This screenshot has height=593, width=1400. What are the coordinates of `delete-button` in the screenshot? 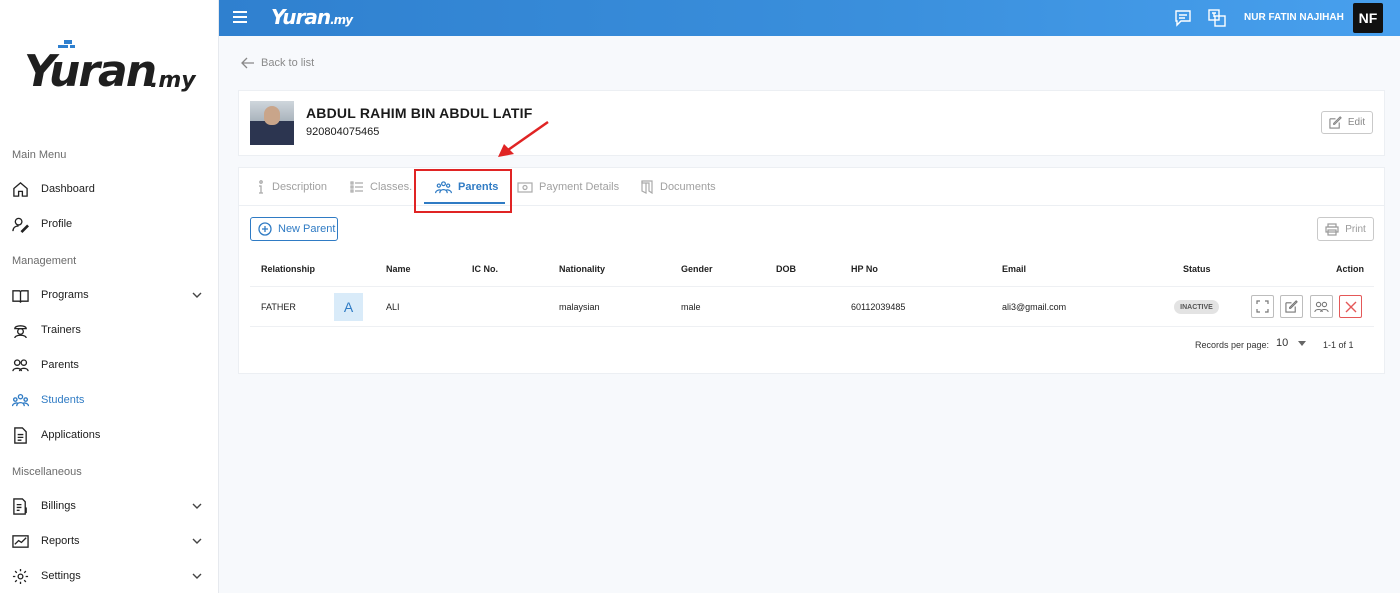 It's located at (1350, 306).